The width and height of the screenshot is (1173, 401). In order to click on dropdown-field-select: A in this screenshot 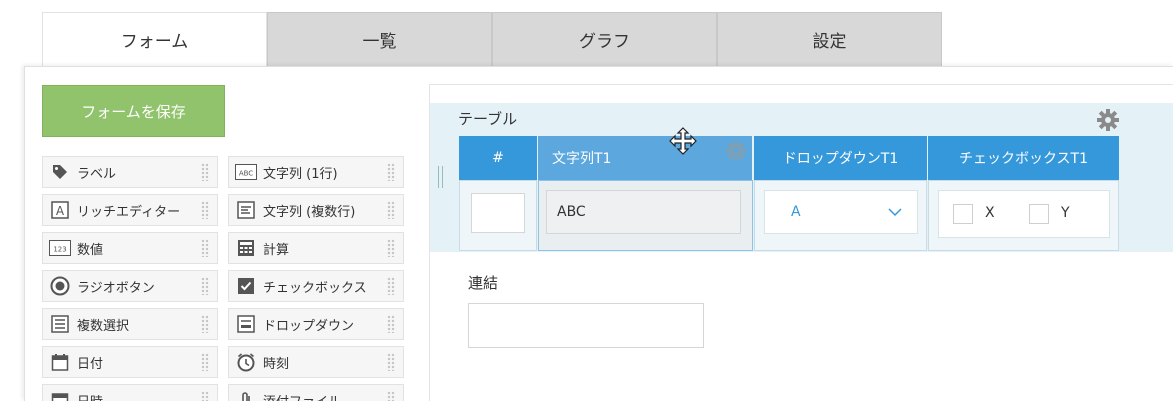, I will do `click(841, 212)`.